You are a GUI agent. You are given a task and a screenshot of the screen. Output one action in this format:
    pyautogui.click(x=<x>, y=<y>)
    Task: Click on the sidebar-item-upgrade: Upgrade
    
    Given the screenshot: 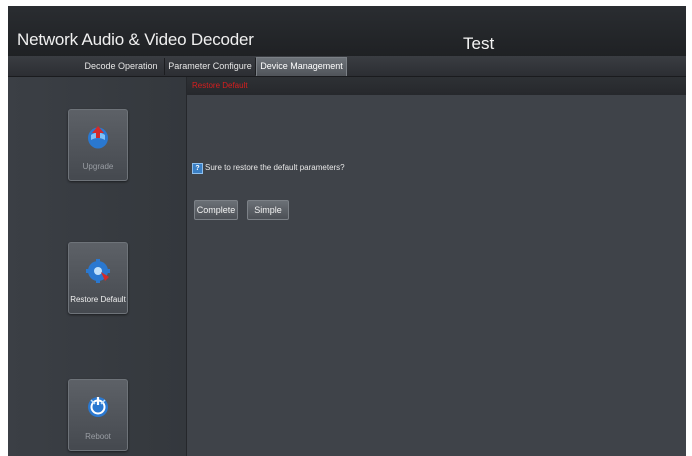 What is the action you would take?
    pyautogui.click(x=98, y=145)
    